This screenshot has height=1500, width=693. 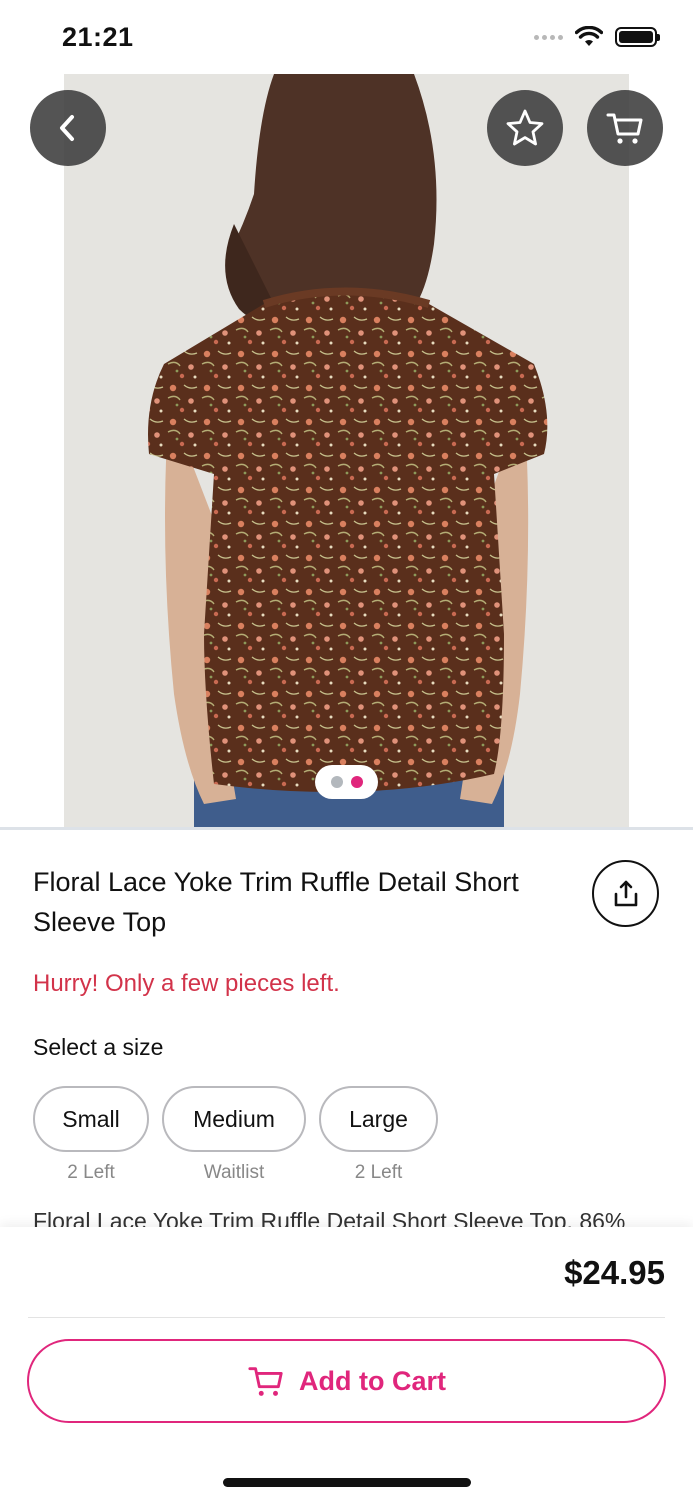 I want to click on add-to-cart-button: Add to Cart, so click(x=346, y=1381).